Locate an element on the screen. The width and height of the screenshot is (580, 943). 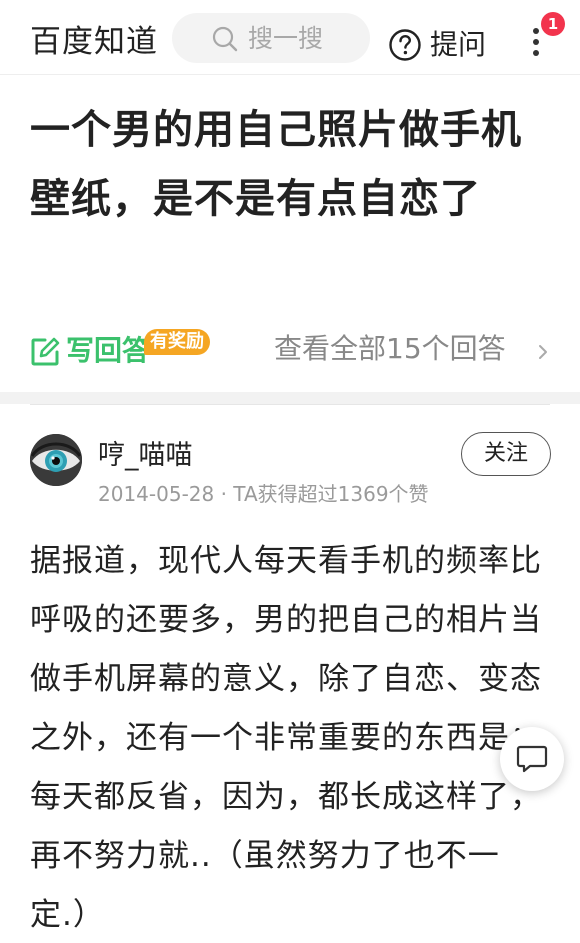
write-answer-label: 写回答 is located at coordinates (108, 350).